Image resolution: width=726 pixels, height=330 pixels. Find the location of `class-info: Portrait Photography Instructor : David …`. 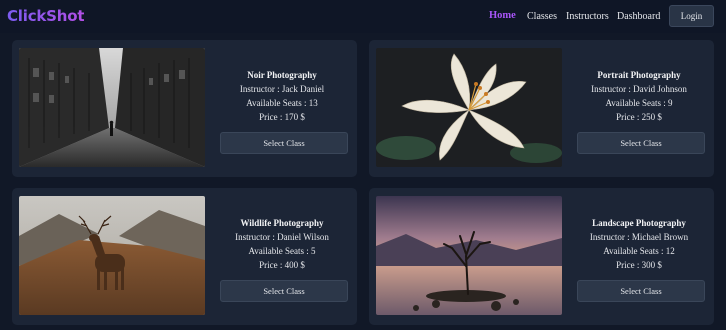

class-info: Portrait Photography Instructor : David … is located at coordinates (639, 108).